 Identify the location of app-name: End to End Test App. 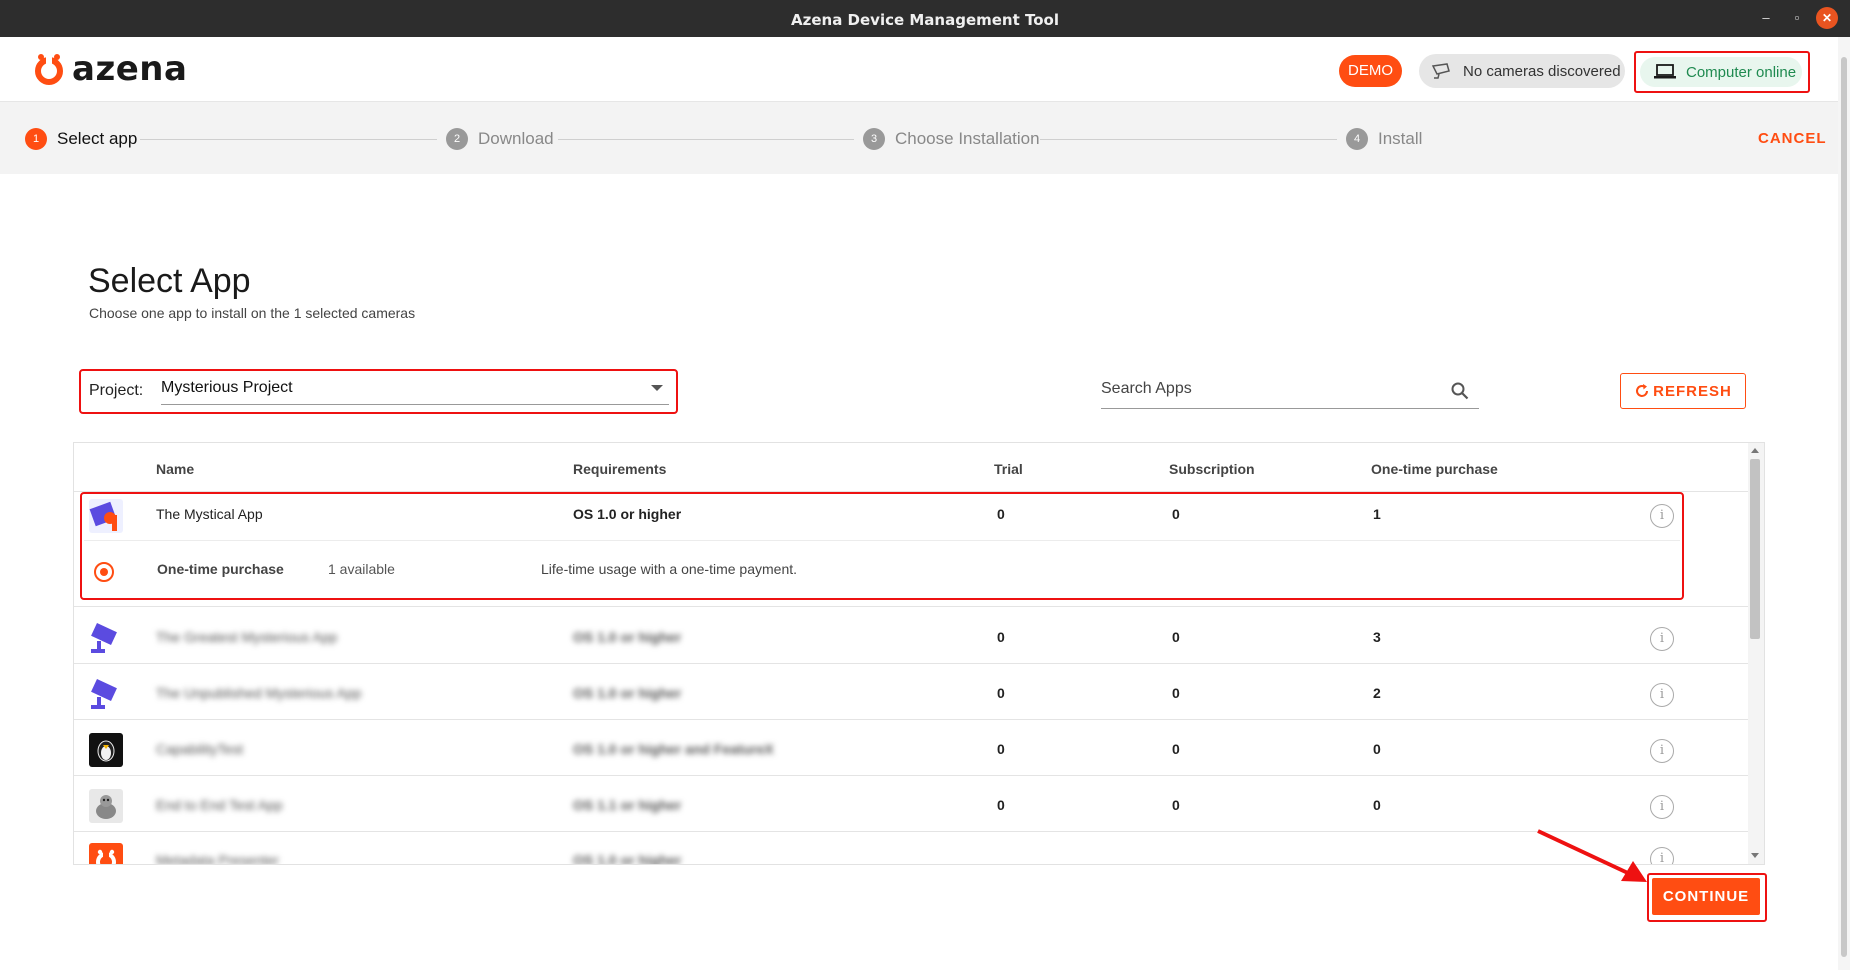
(219, 805).